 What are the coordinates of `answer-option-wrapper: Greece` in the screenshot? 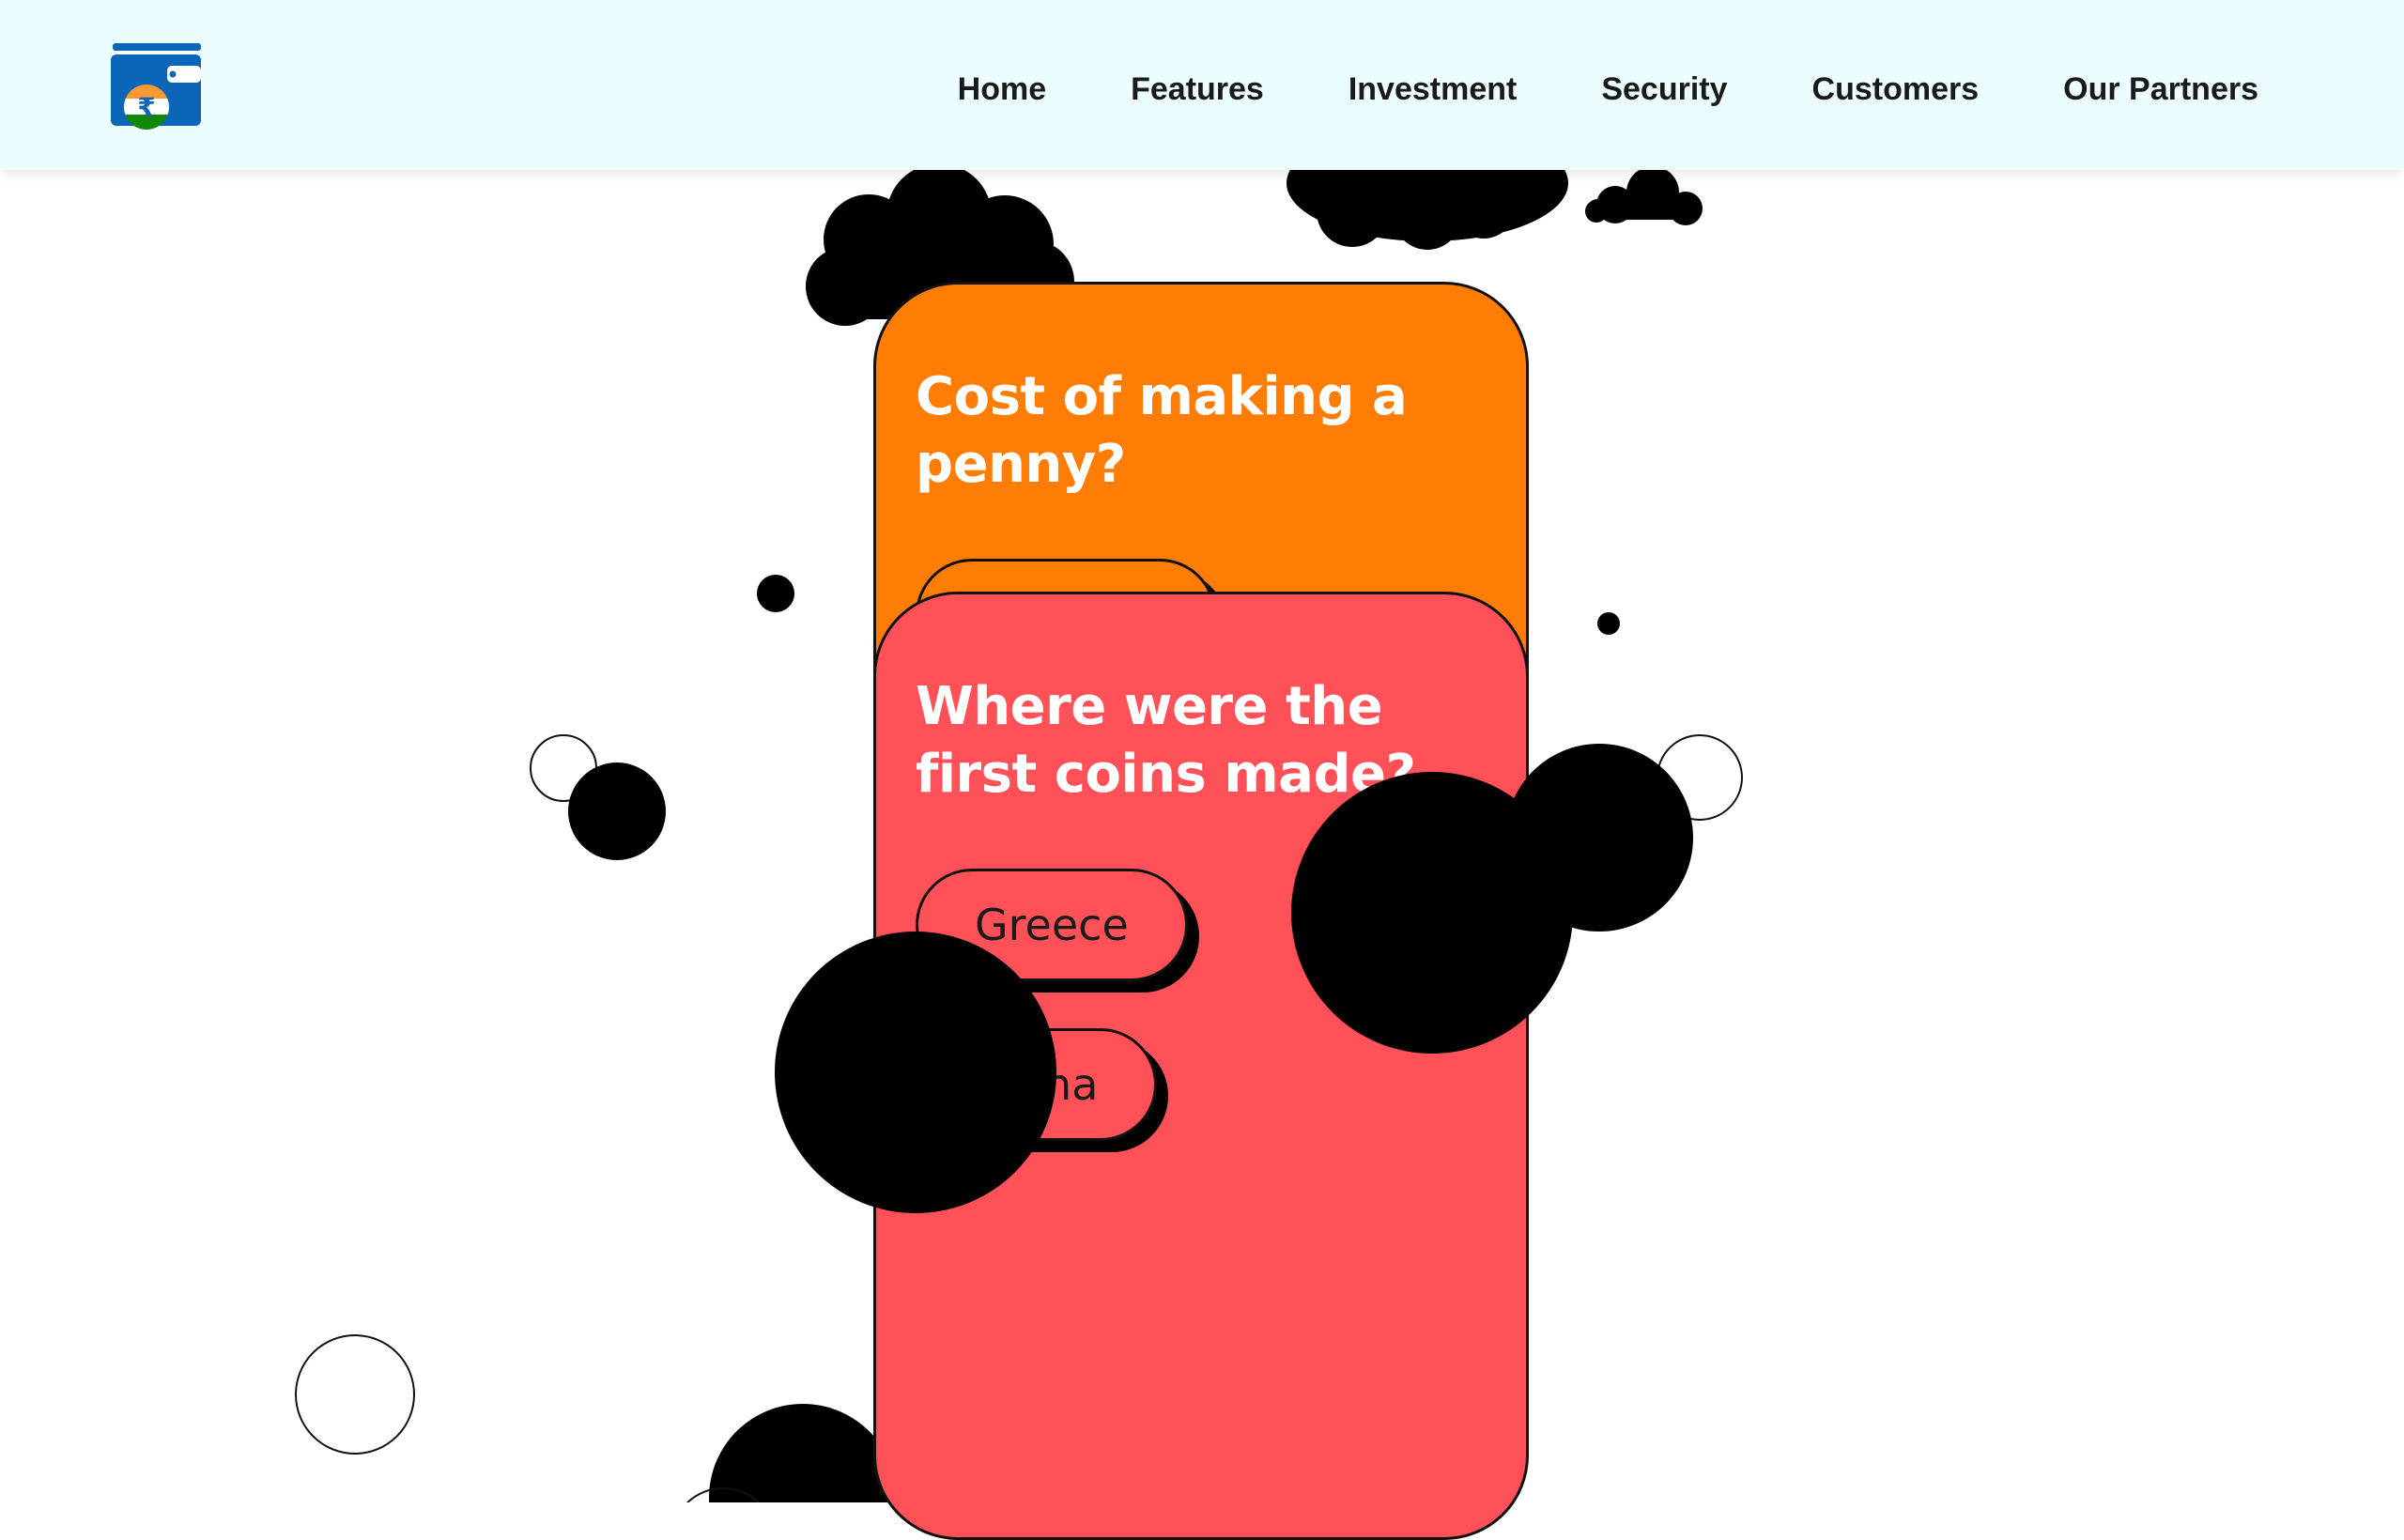 It's located at (1057, 931).